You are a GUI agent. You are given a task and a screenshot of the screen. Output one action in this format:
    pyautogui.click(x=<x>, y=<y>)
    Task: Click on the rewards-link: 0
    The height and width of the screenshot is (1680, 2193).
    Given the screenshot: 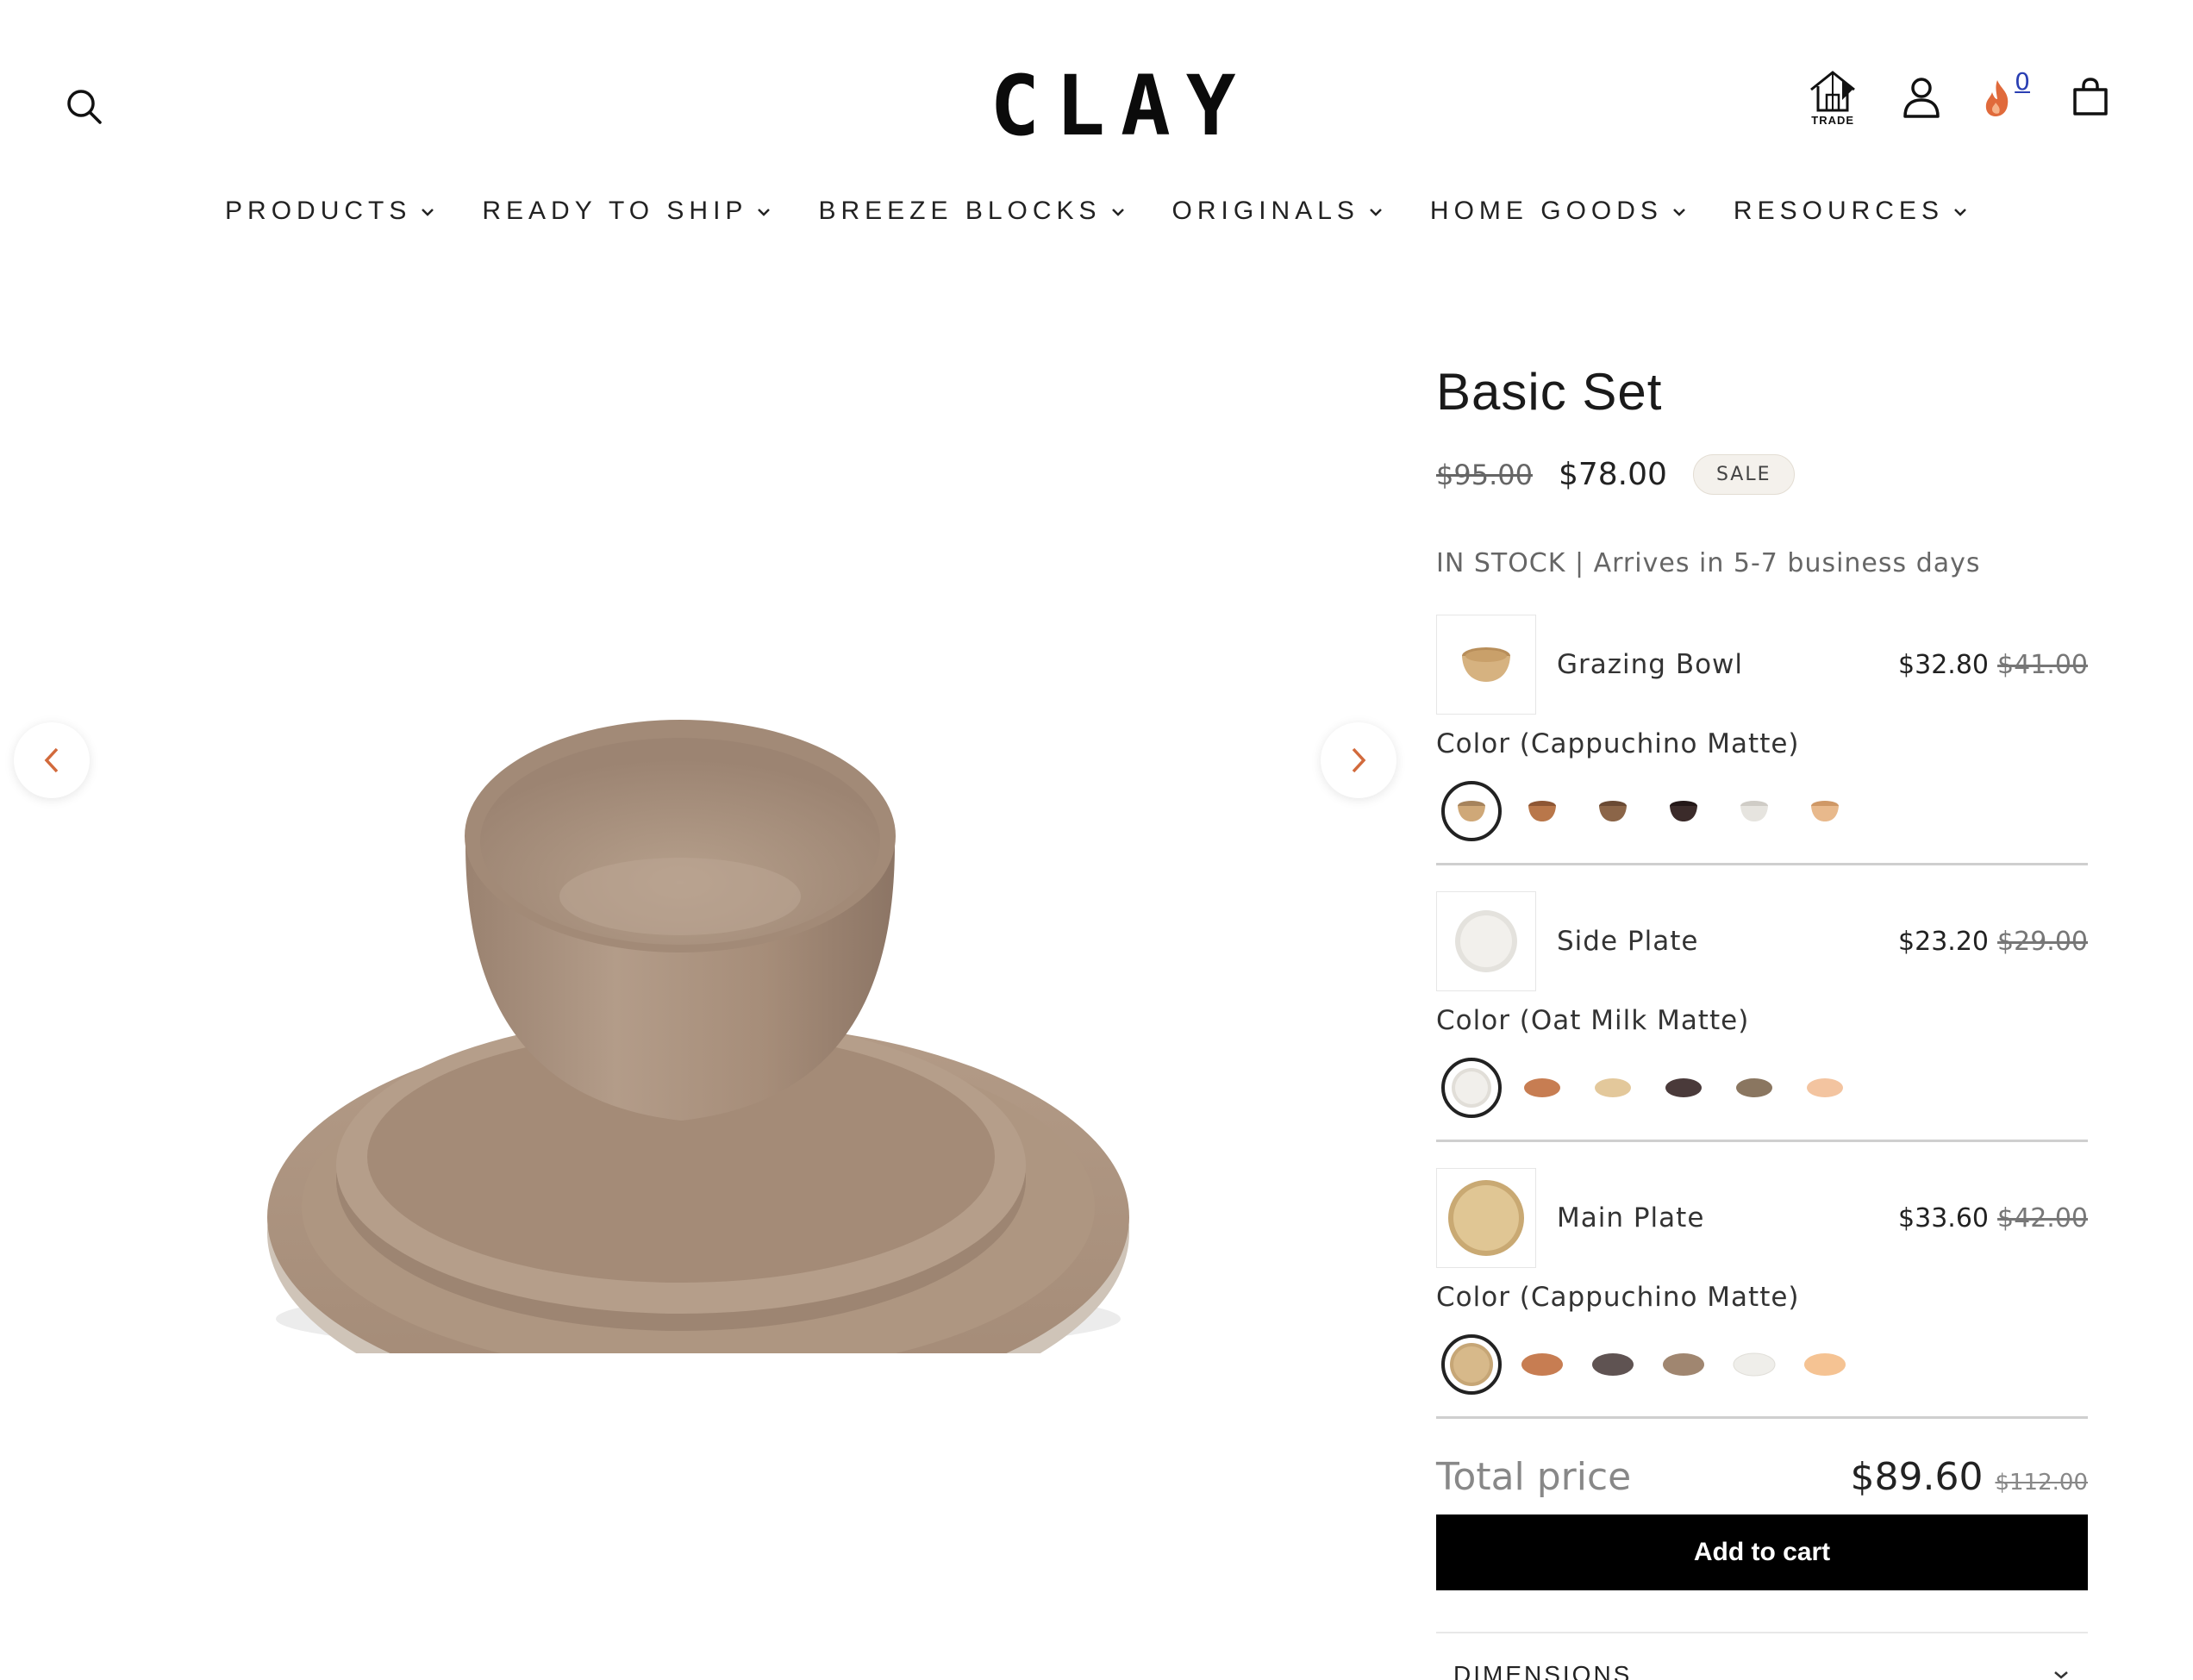 What is the action you would take?
    pyautogui.click(x=2006, y=93)
    